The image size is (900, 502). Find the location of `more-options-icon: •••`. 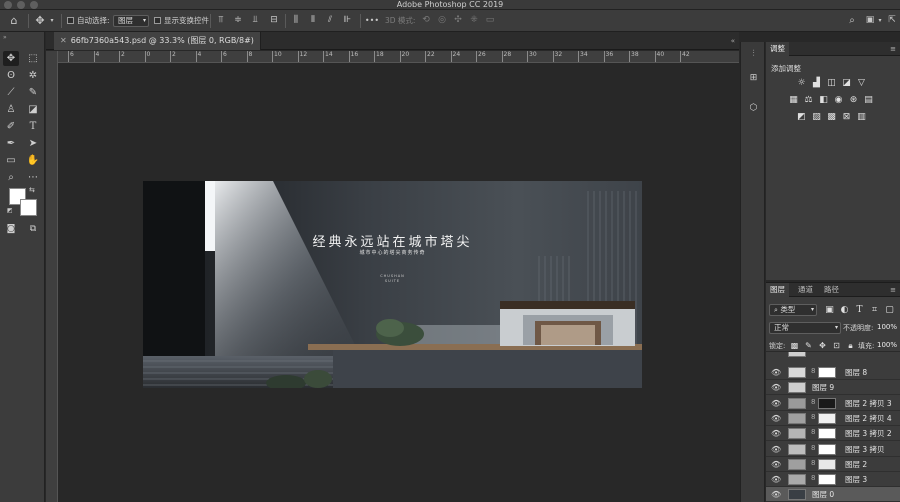

more-options-icon: ••• is located at coordinates (372, 20).